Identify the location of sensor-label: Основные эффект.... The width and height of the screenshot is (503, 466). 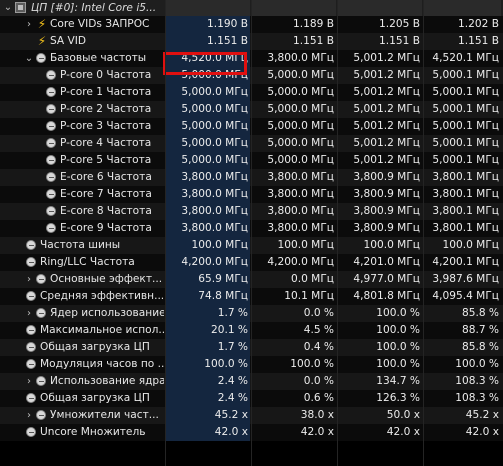
(106, 279).